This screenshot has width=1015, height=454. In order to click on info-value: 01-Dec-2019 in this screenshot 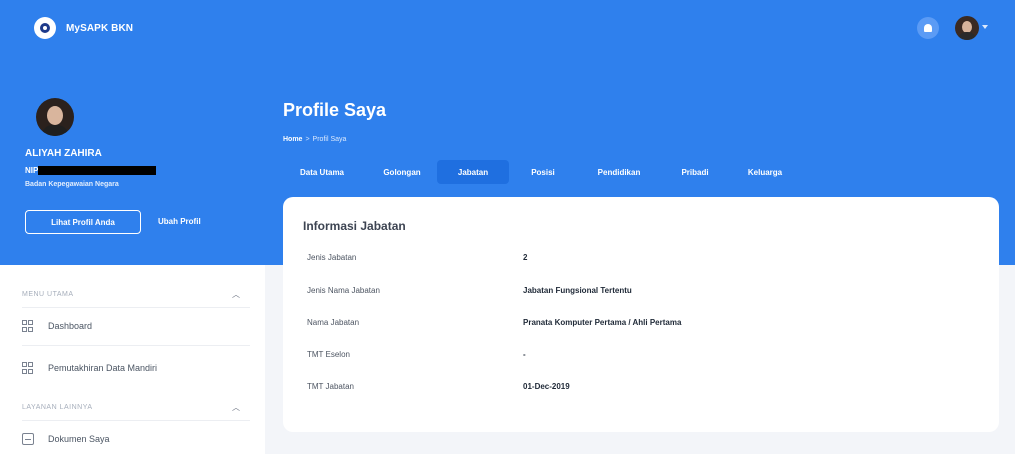, I will do `click(546, 386)`.